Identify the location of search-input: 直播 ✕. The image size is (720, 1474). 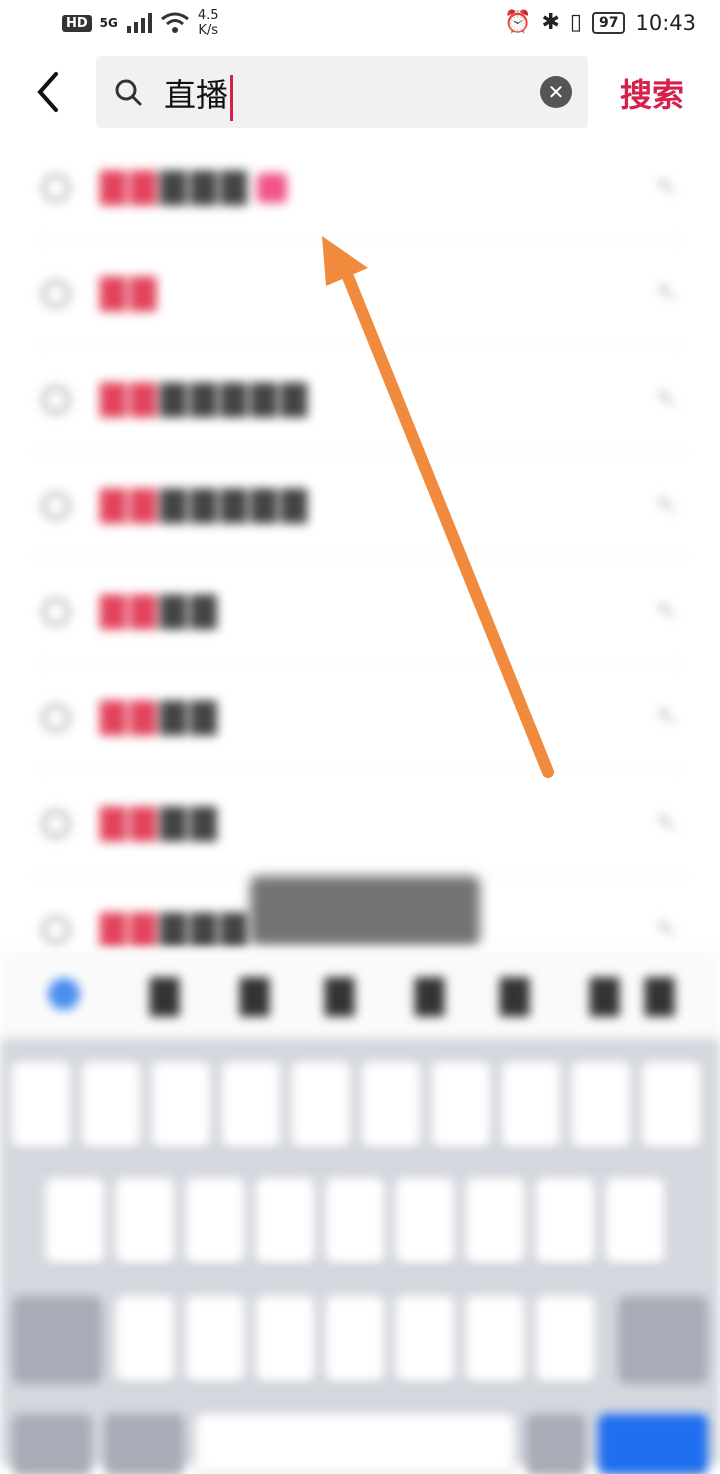
(342, 92).